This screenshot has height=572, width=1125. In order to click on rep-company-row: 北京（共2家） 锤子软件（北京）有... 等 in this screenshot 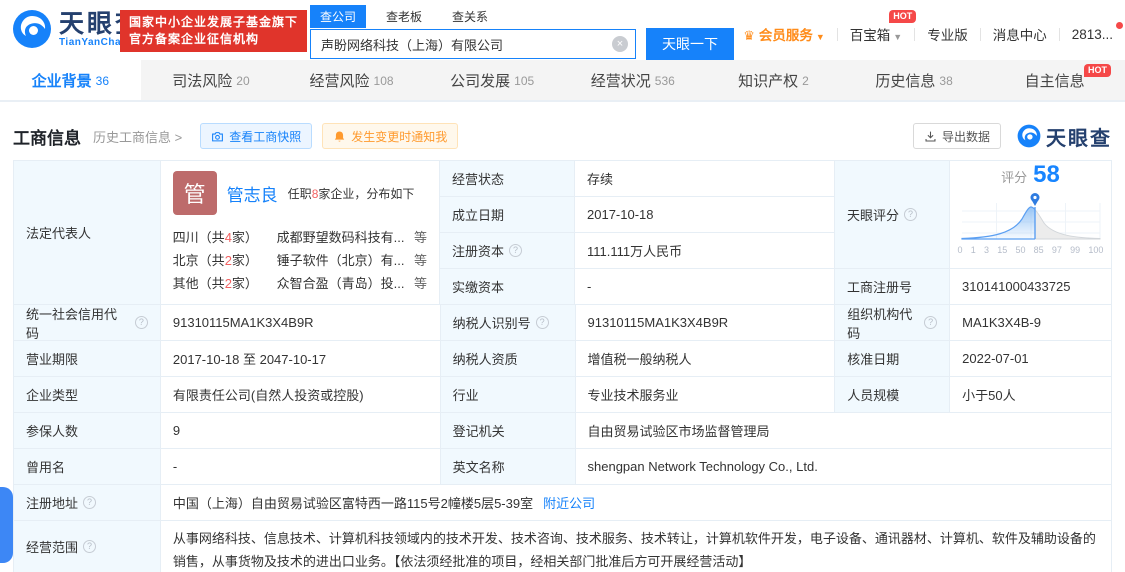, I will do `click(300, 259)`.